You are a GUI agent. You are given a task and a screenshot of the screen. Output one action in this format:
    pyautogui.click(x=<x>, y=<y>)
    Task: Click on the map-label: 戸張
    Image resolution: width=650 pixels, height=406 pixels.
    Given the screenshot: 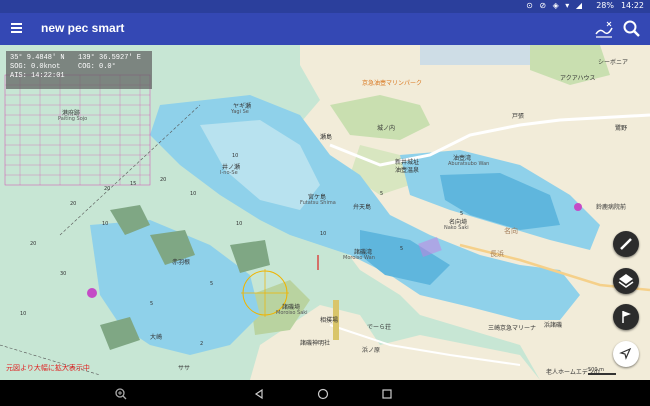 What is the action you would take?
    pyautogui.click(x=518, y=116)
    